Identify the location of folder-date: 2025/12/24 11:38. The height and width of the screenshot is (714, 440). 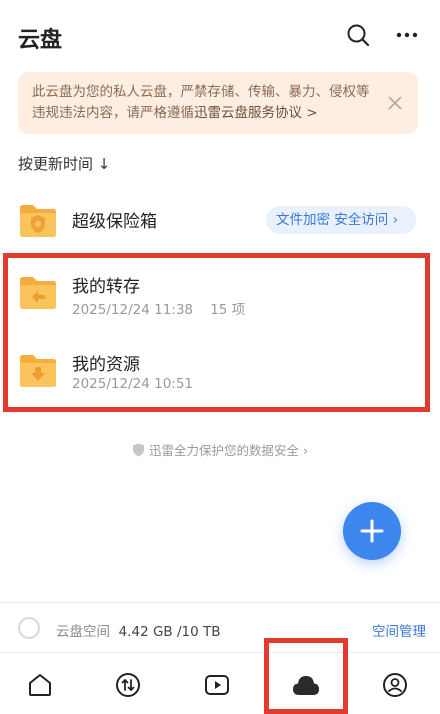
(133, 310).